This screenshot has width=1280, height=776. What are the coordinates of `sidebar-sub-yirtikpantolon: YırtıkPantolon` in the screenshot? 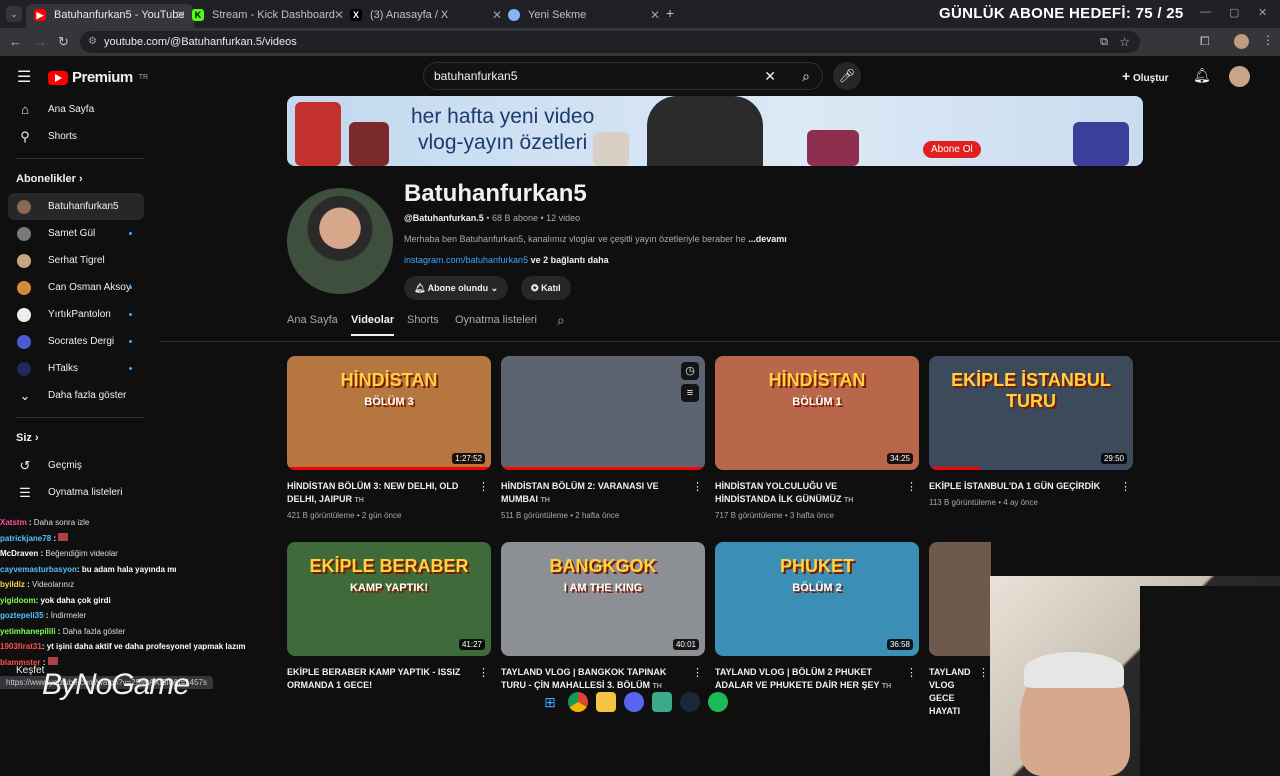 It's located at (80, 314).